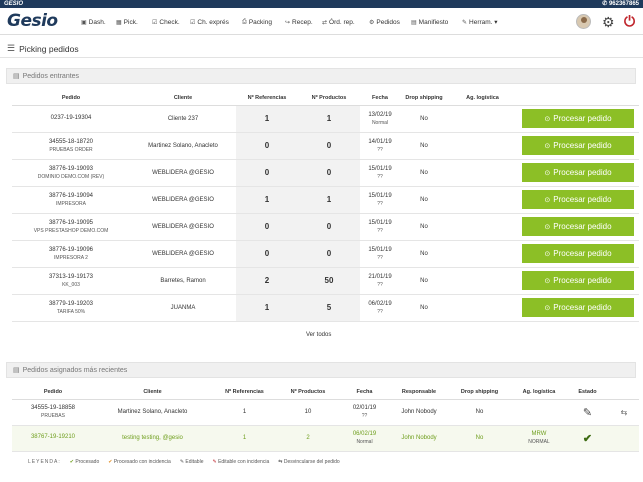  Describe the element at coordinates (380, 276) in the screenshot. I see `order-date: 21/01/19` at that location.